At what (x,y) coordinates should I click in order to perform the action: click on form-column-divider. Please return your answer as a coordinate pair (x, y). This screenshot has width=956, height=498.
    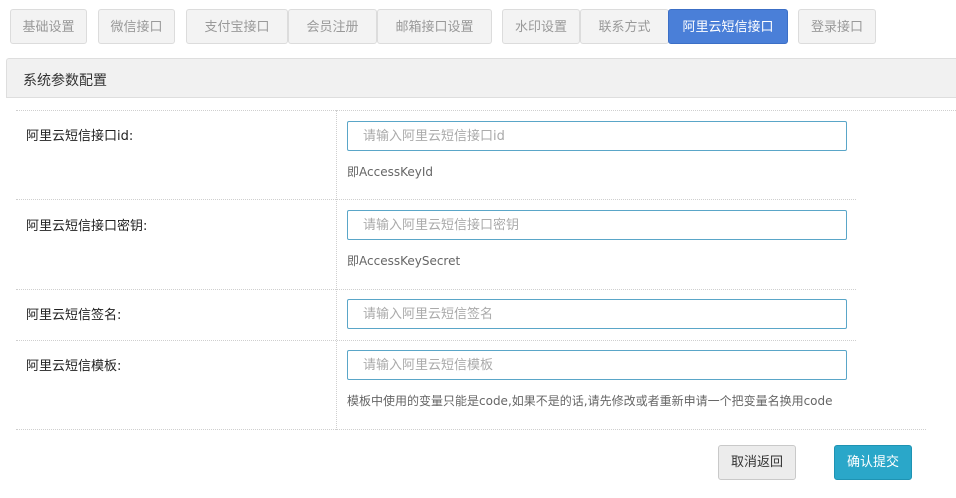
    Looking at the image, I should click on (336, 270).